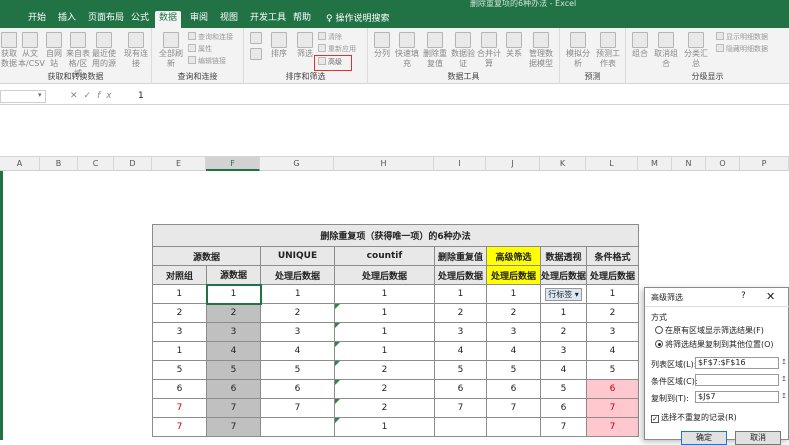 The image size is (789, 445). Describe the element at coordinates (384, 164) in the screenshot. I see `column-header: H` at that location.